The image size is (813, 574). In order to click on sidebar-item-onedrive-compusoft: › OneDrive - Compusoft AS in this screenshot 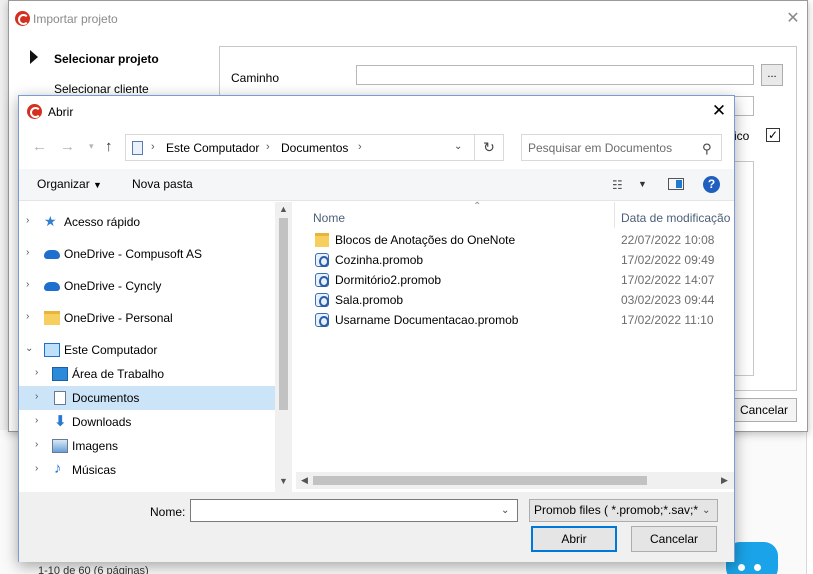, I will do `click(147, 254)`.